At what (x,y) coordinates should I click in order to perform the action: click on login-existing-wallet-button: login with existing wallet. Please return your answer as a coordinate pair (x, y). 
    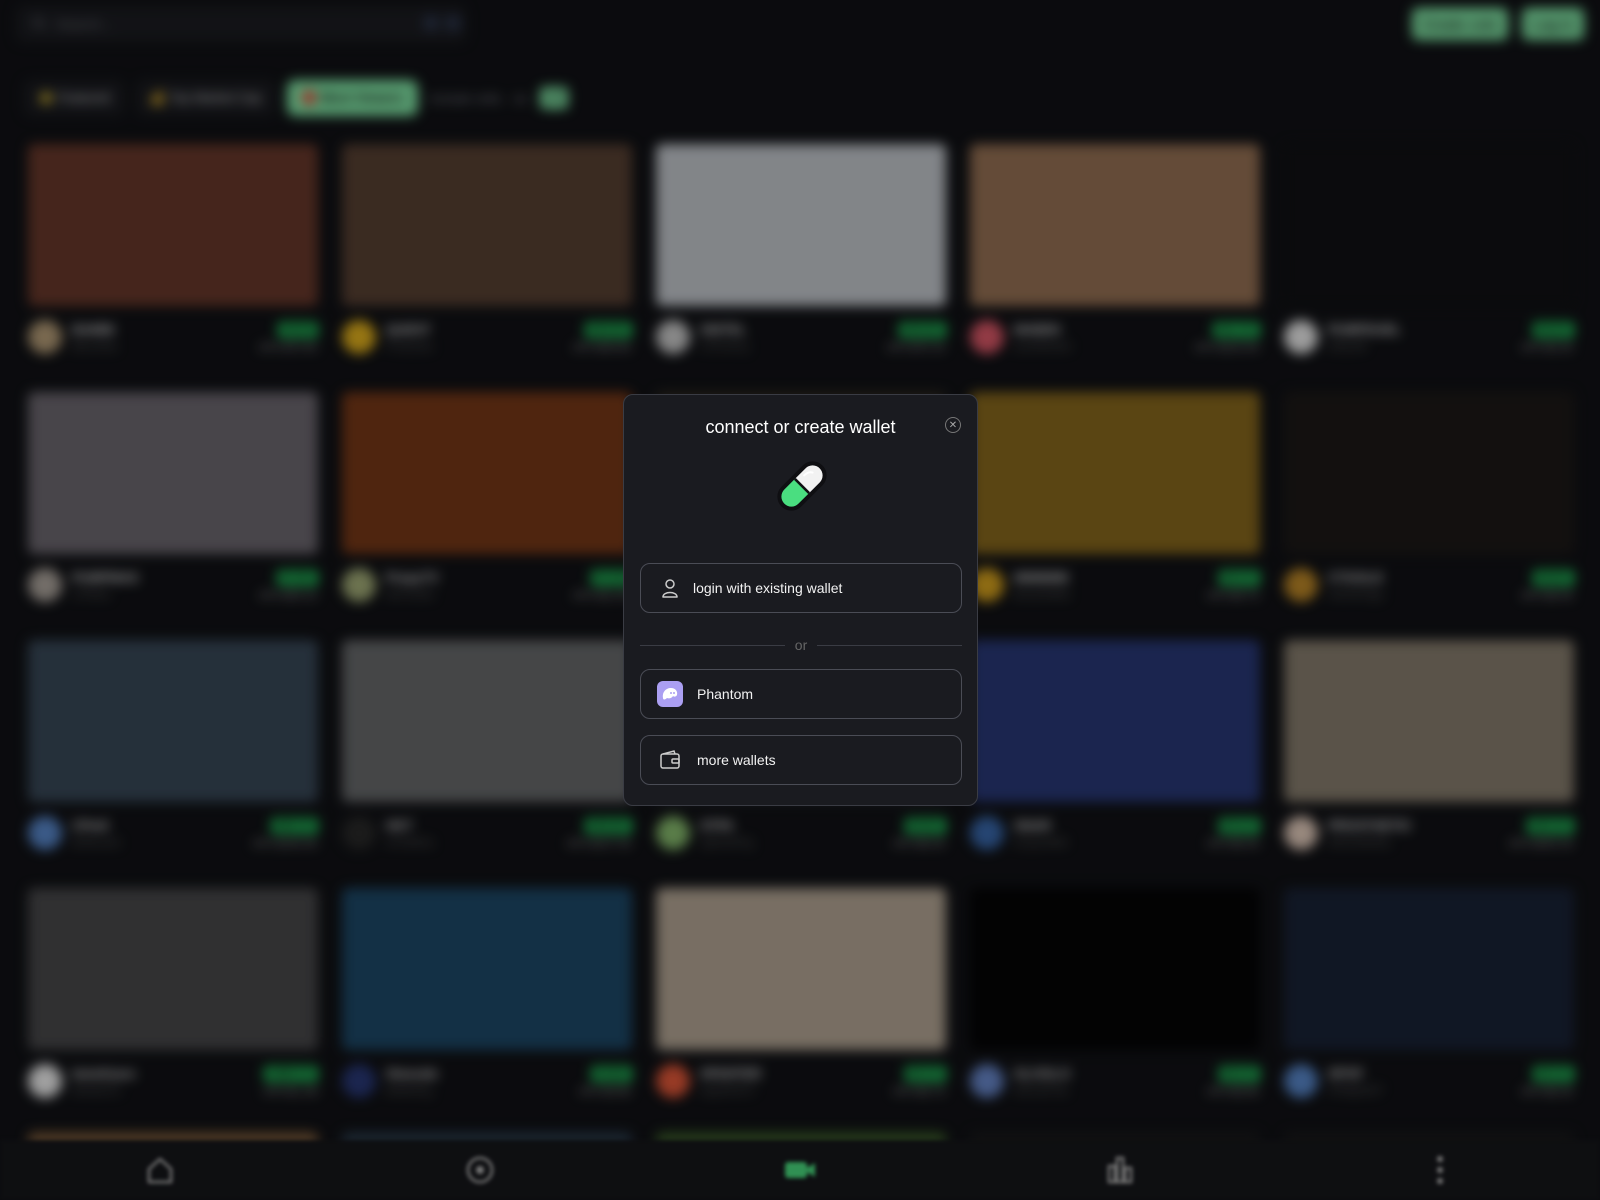
    Looking at the image, I should click on (801, 588).